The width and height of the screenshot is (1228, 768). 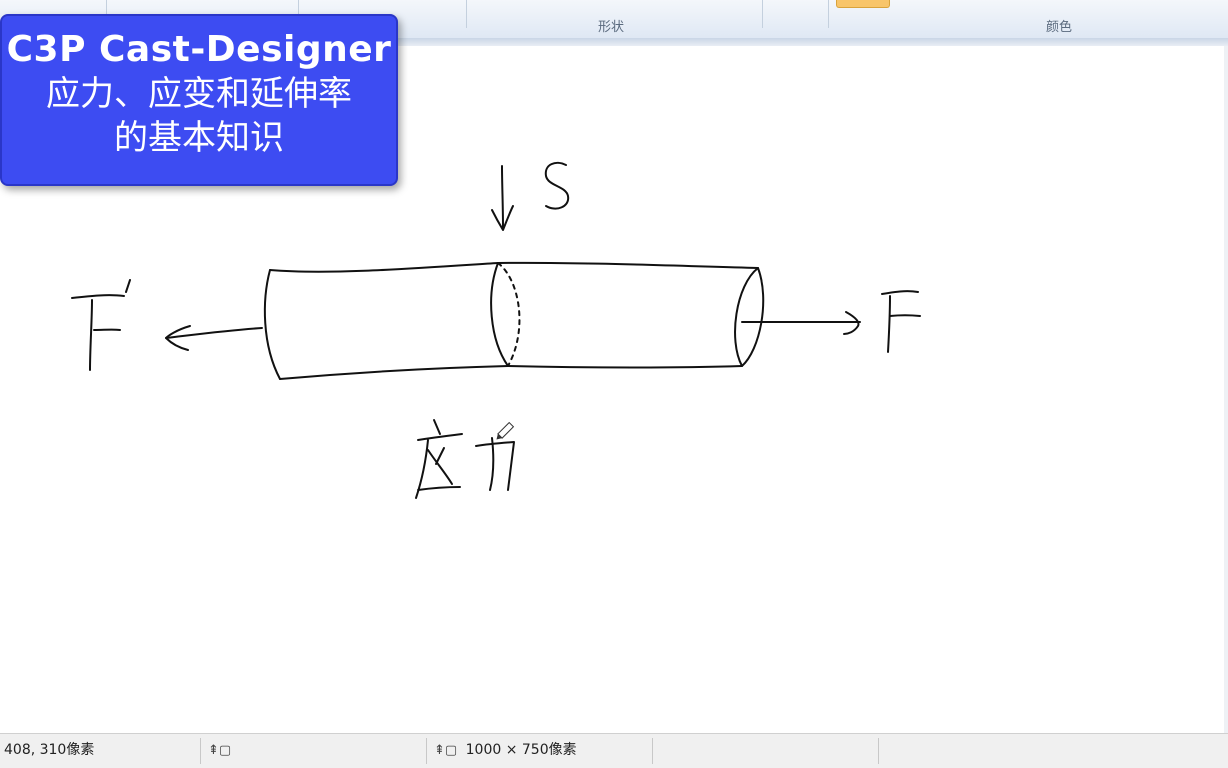 I want to click on cross-section-front, so click(x=499, y=314).